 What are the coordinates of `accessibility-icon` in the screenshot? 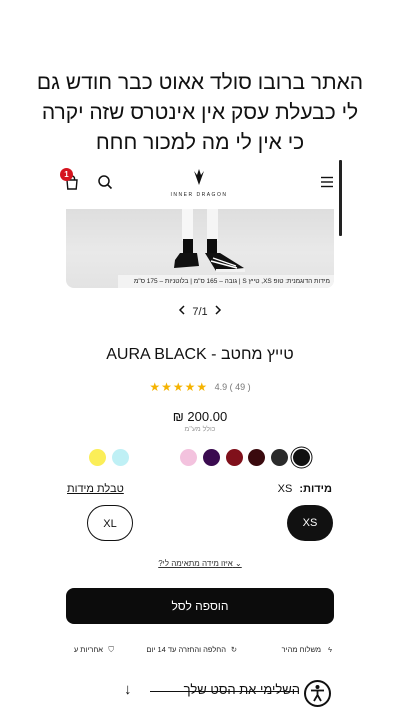 It's located at (317, 693).